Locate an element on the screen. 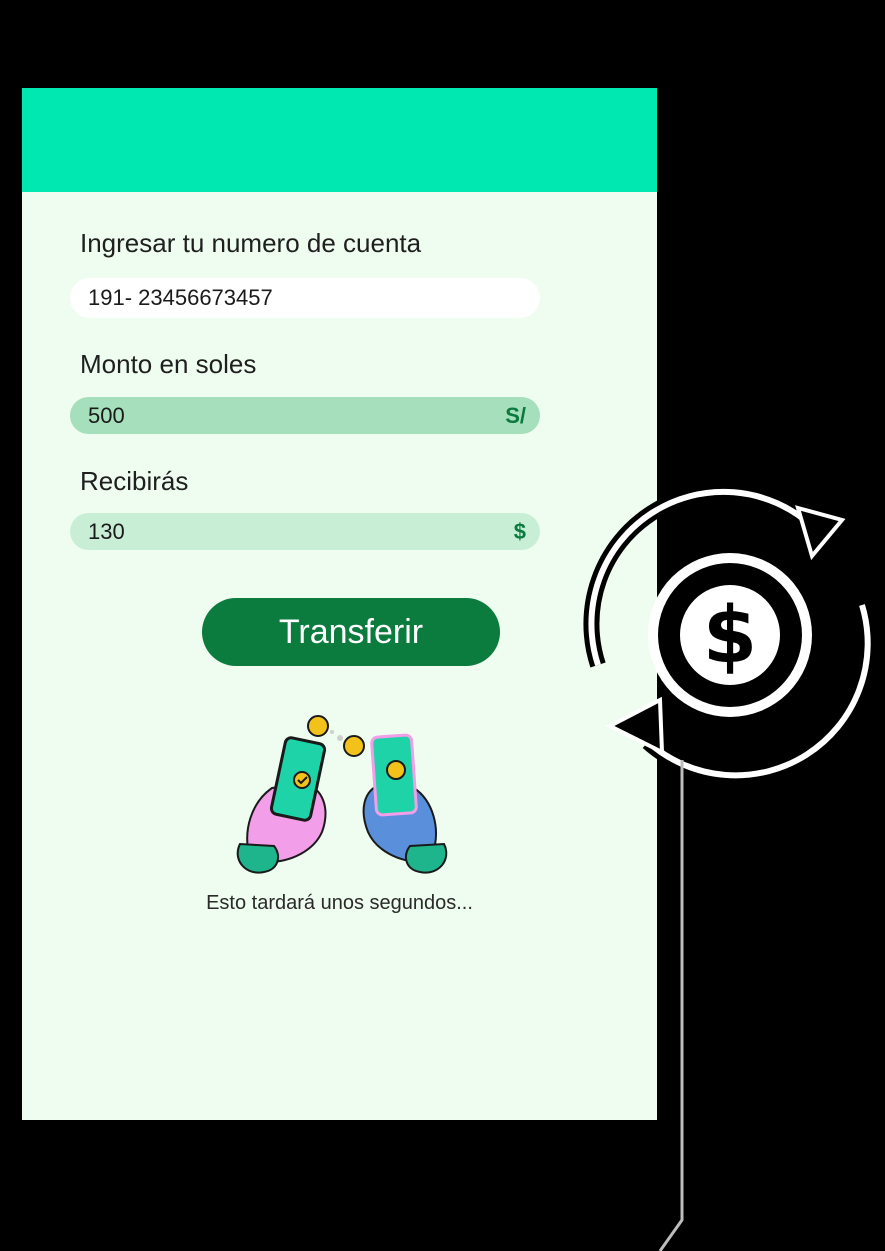 The width and height of the screenshot is (885, 1251). receive-label: Recibirás is located at coordinates (134, 481).